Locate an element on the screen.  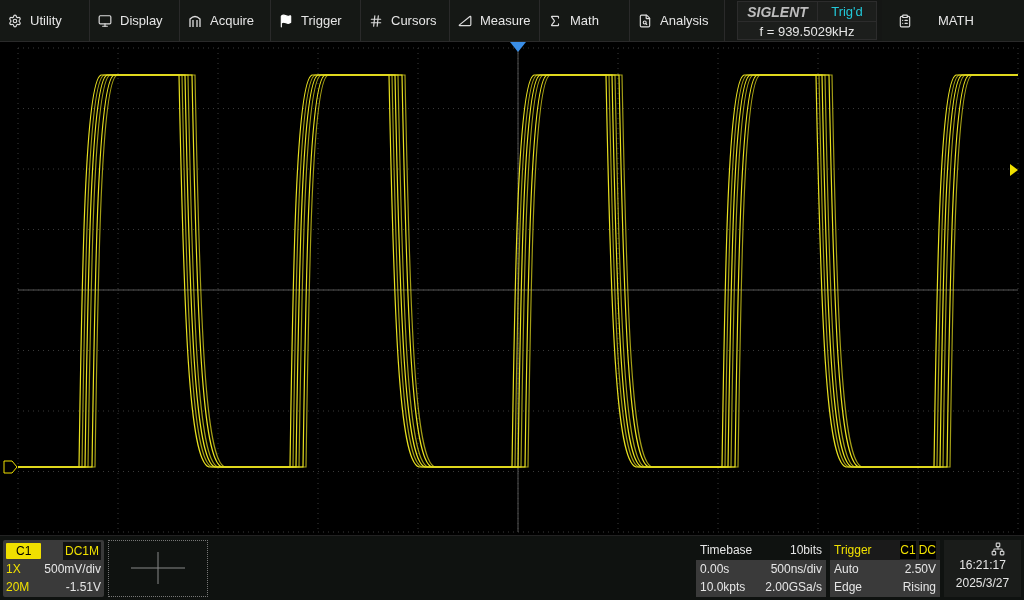
trigger-type: Edge is located at coordinates (848, 587).